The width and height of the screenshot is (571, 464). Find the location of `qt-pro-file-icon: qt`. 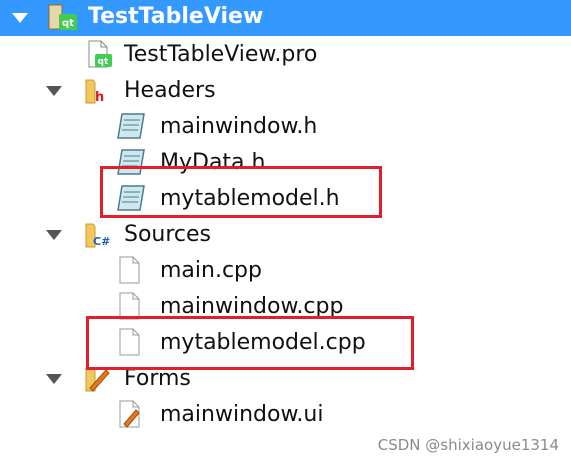

qt-pro-file-icon: qt is located at coordinates (99, 54).